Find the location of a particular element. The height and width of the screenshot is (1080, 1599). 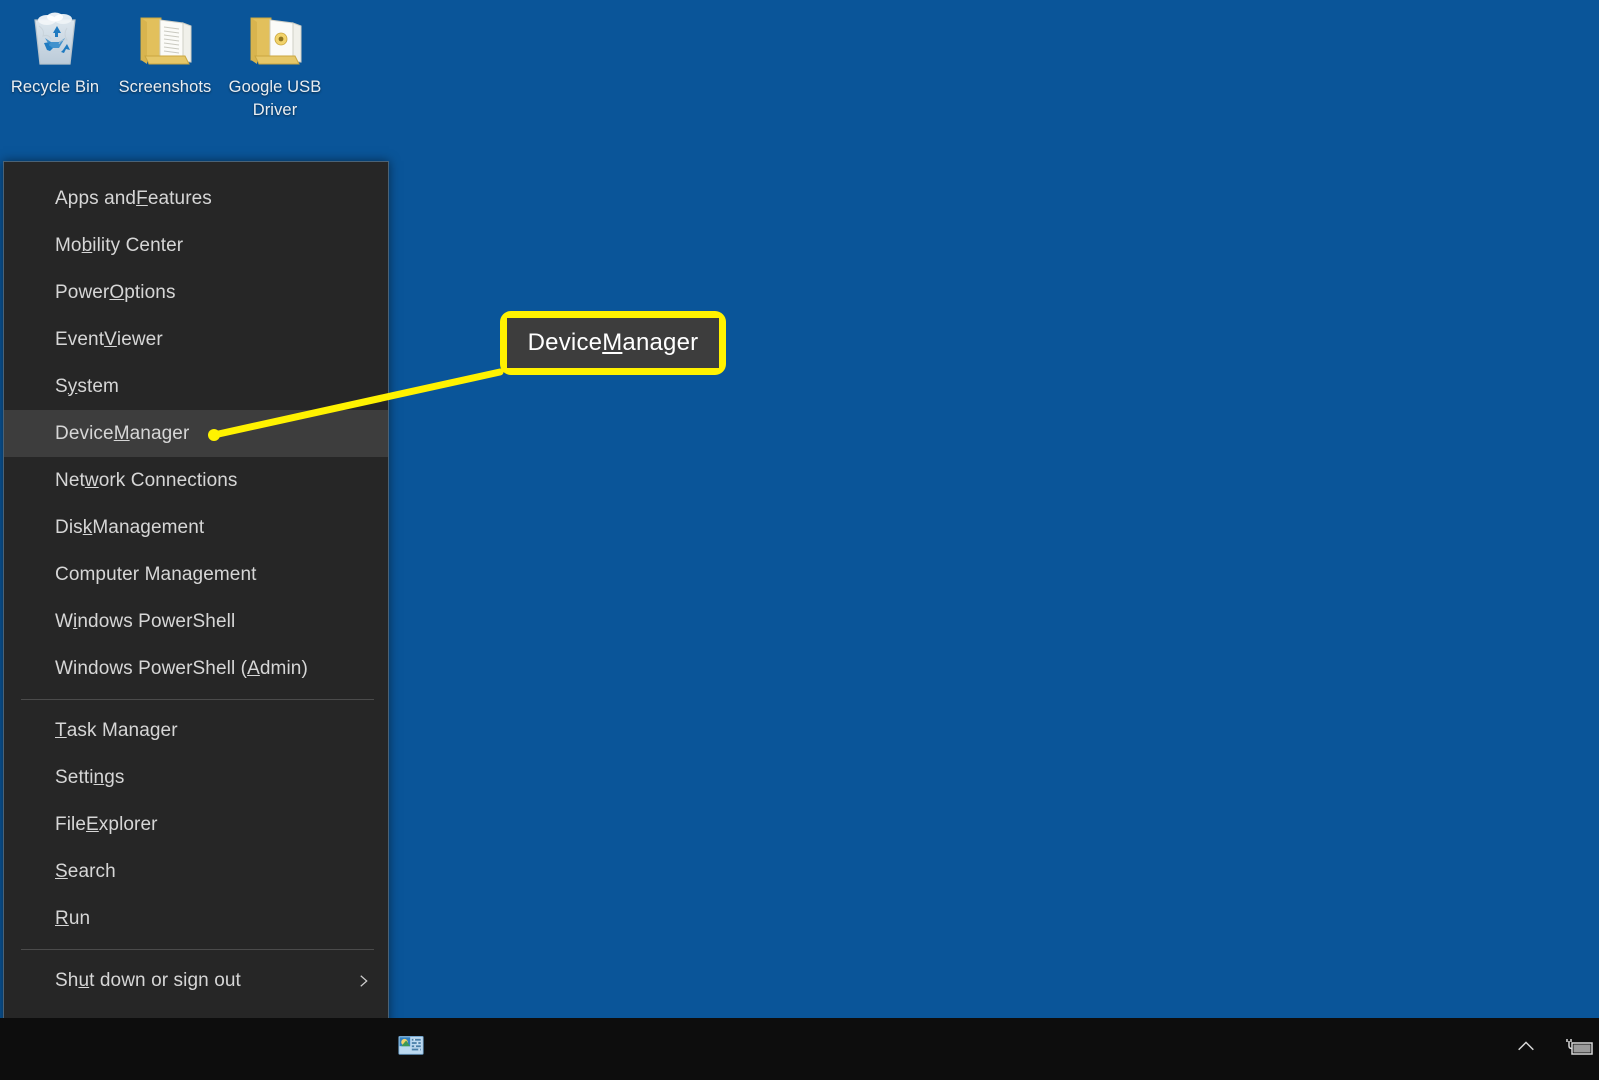

menu-item-apps-and-features: Apps and Features is located at coordinates (196, 198).